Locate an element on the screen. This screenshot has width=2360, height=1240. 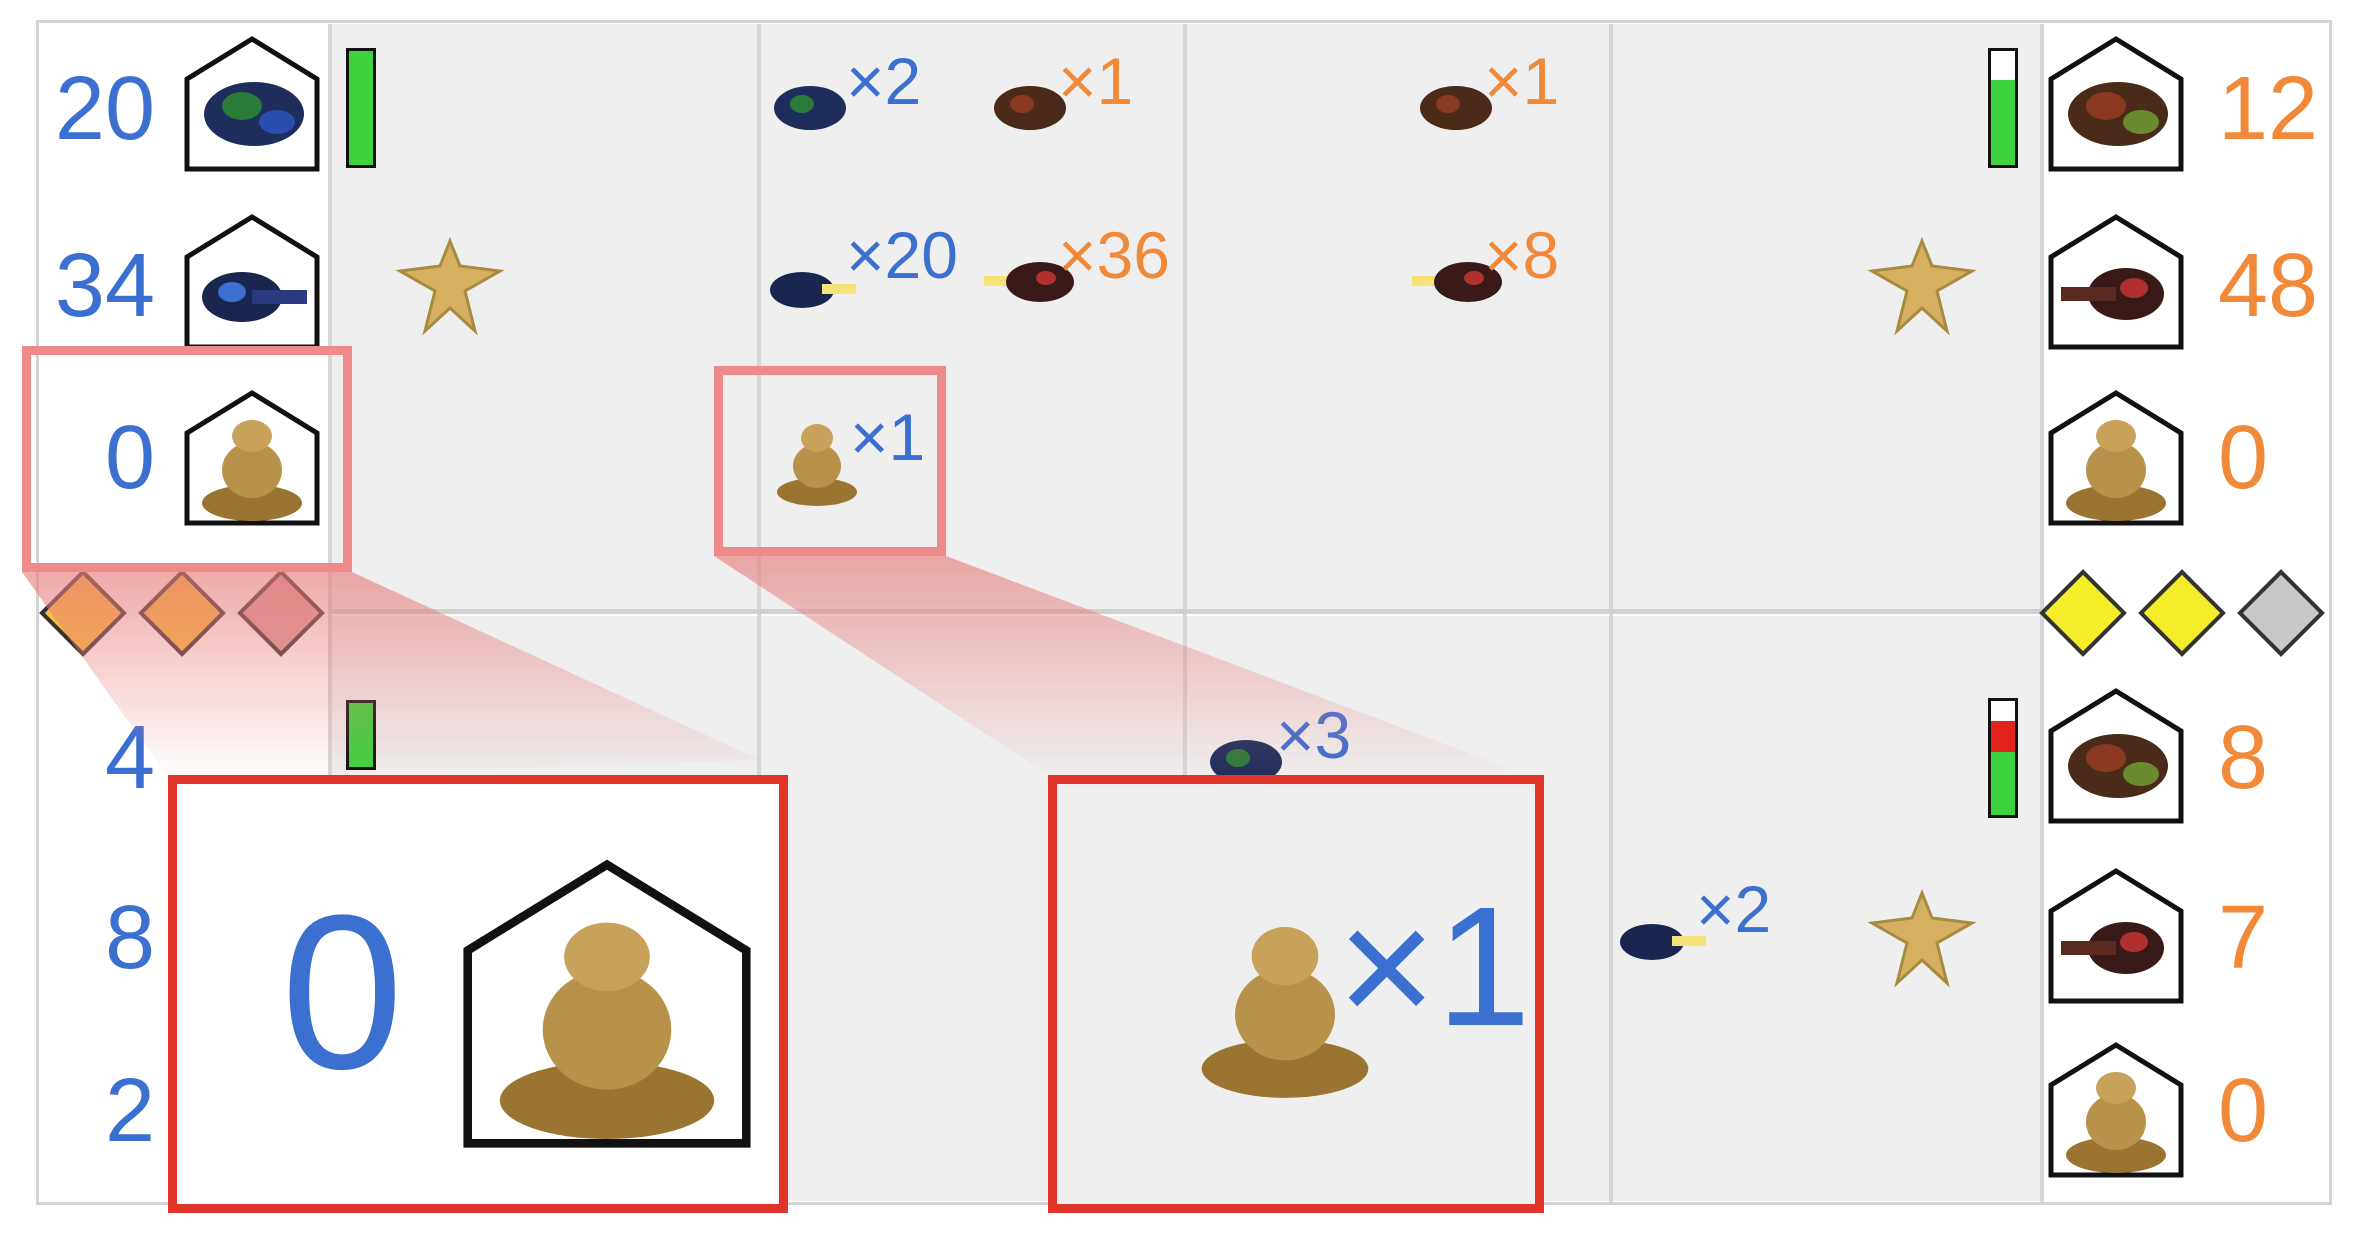
sandstone-golem-building-icon is located at coordinates (607, 1003).